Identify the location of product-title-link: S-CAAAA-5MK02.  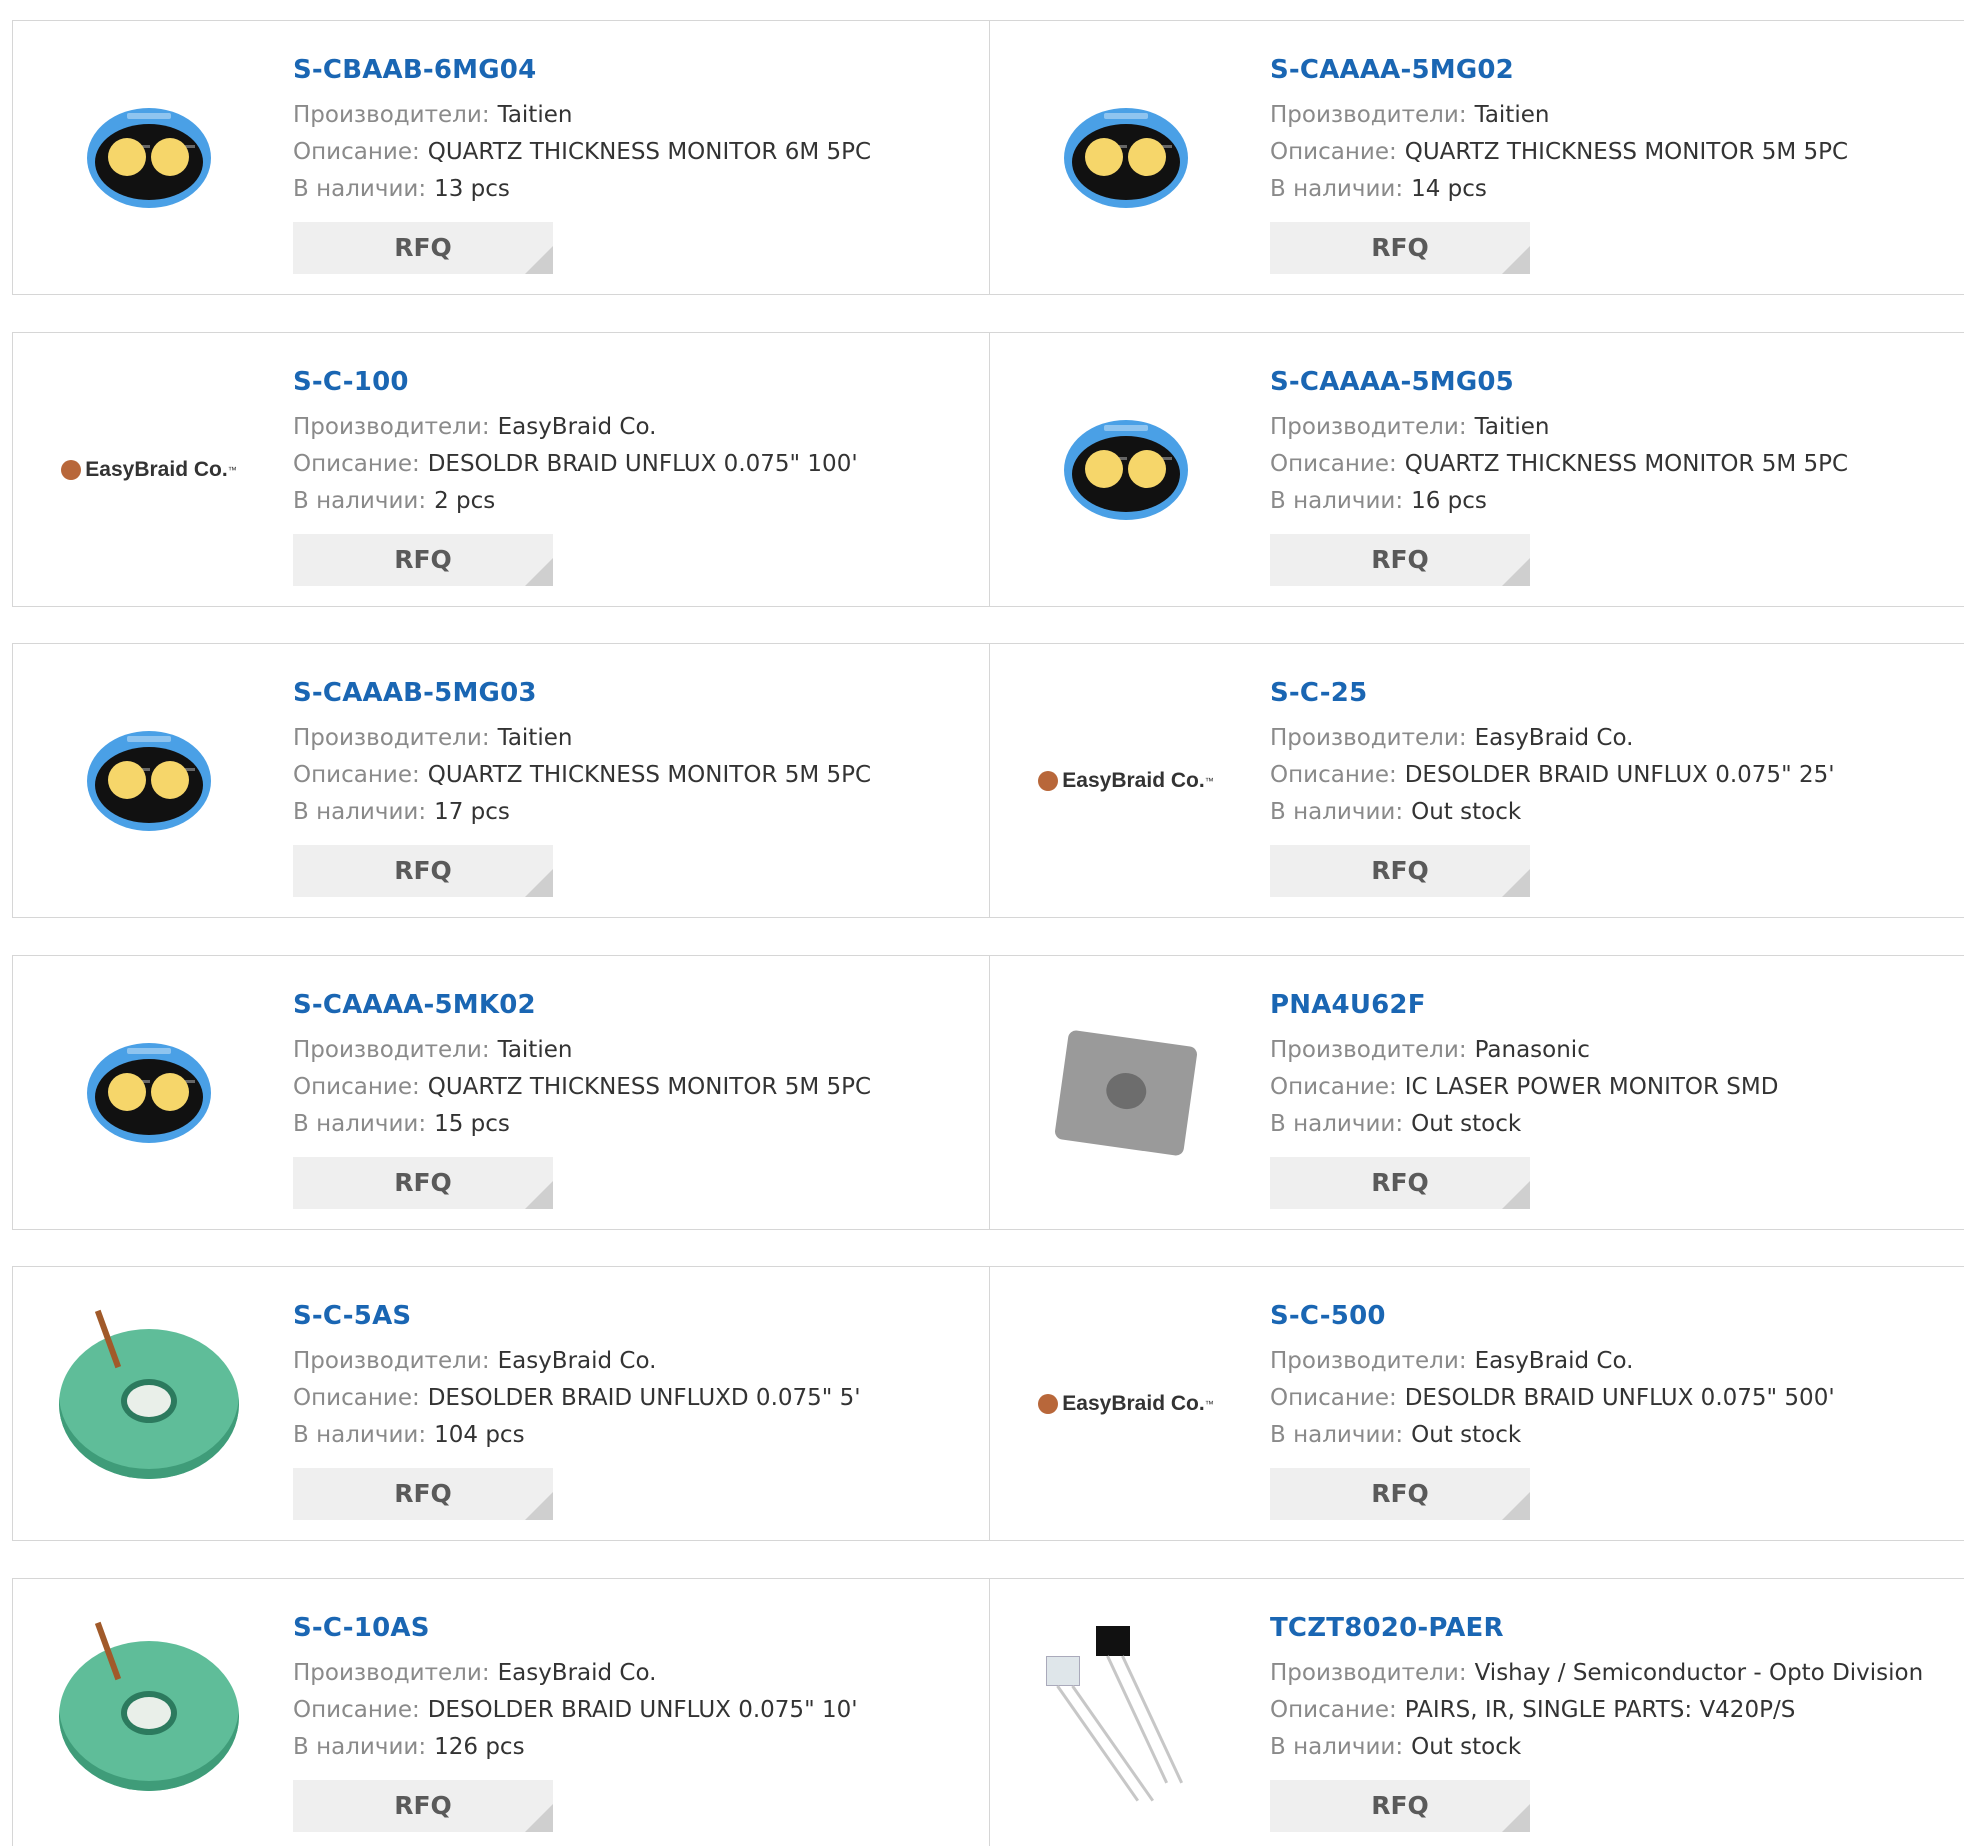
(633, 1005).